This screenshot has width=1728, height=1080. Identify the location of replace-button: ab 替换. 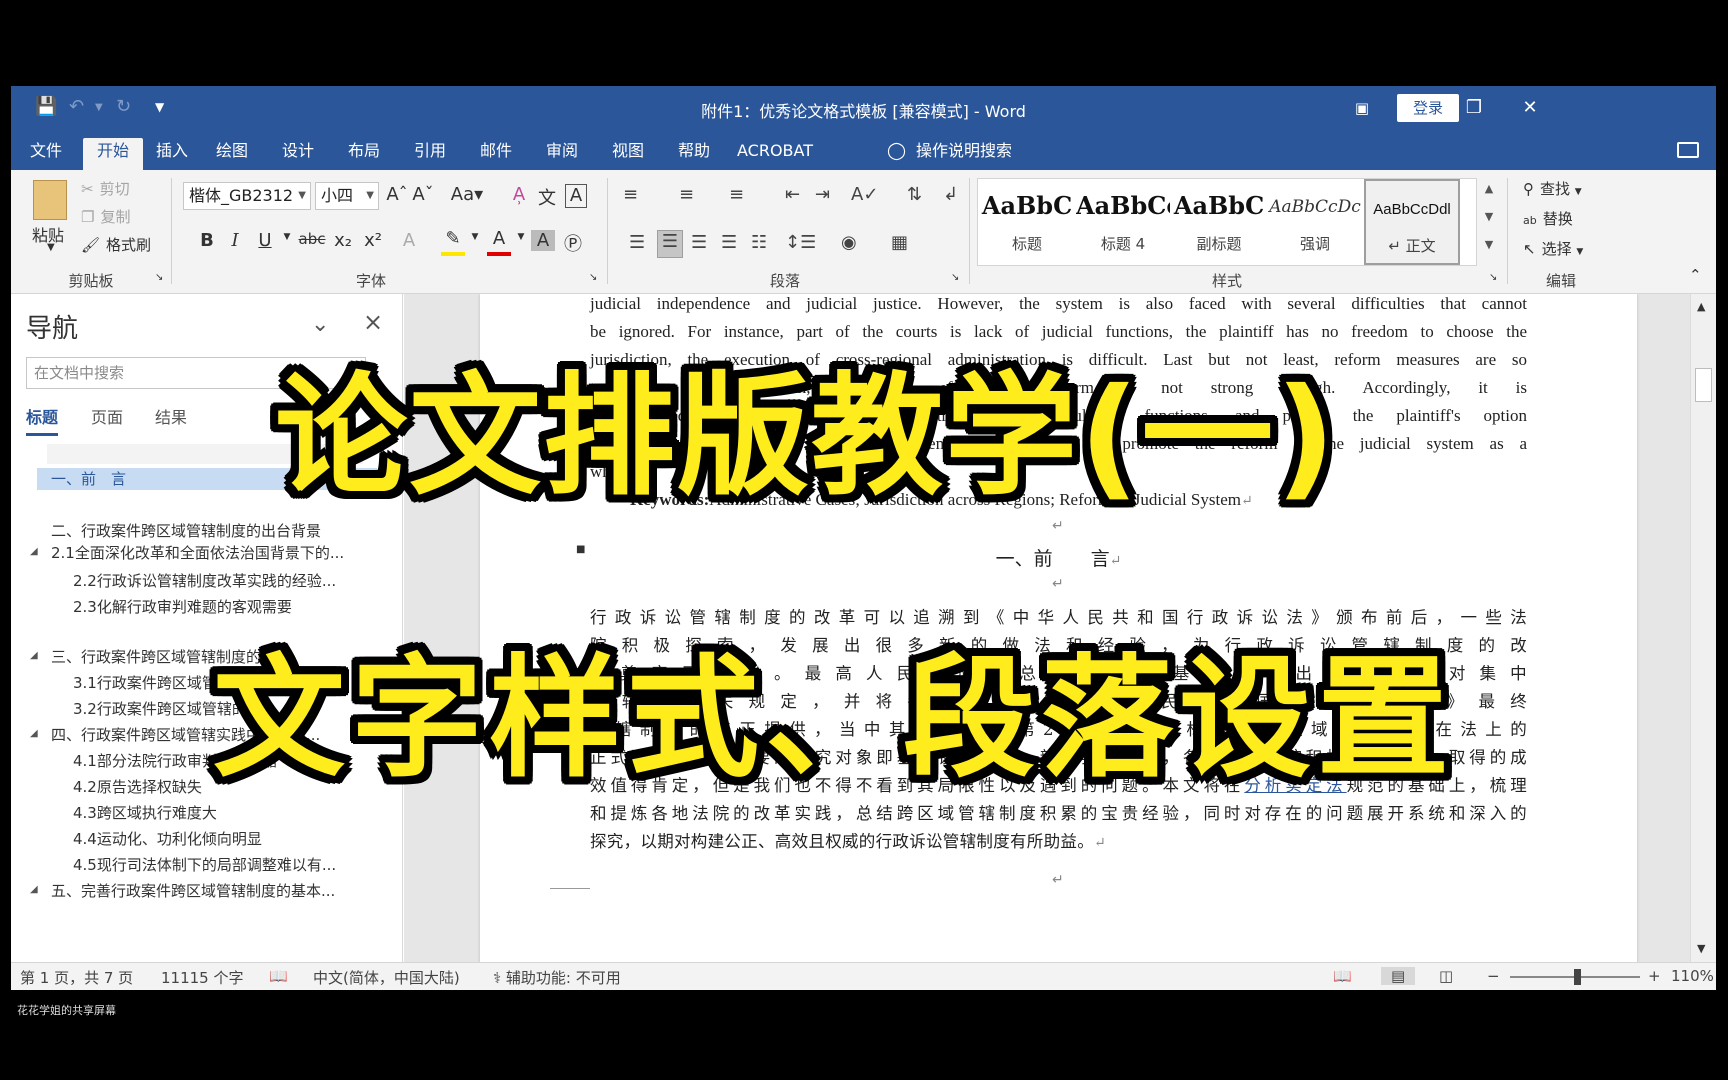
(1548, 218).